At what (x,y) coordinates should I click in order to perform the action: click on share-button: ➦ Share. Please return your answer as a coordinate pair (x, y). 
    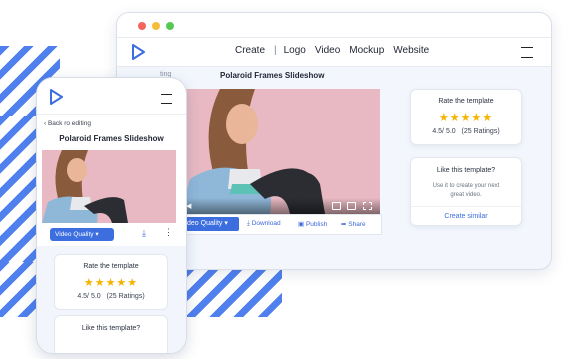
    Looking at the image, I should click on (353, 224).